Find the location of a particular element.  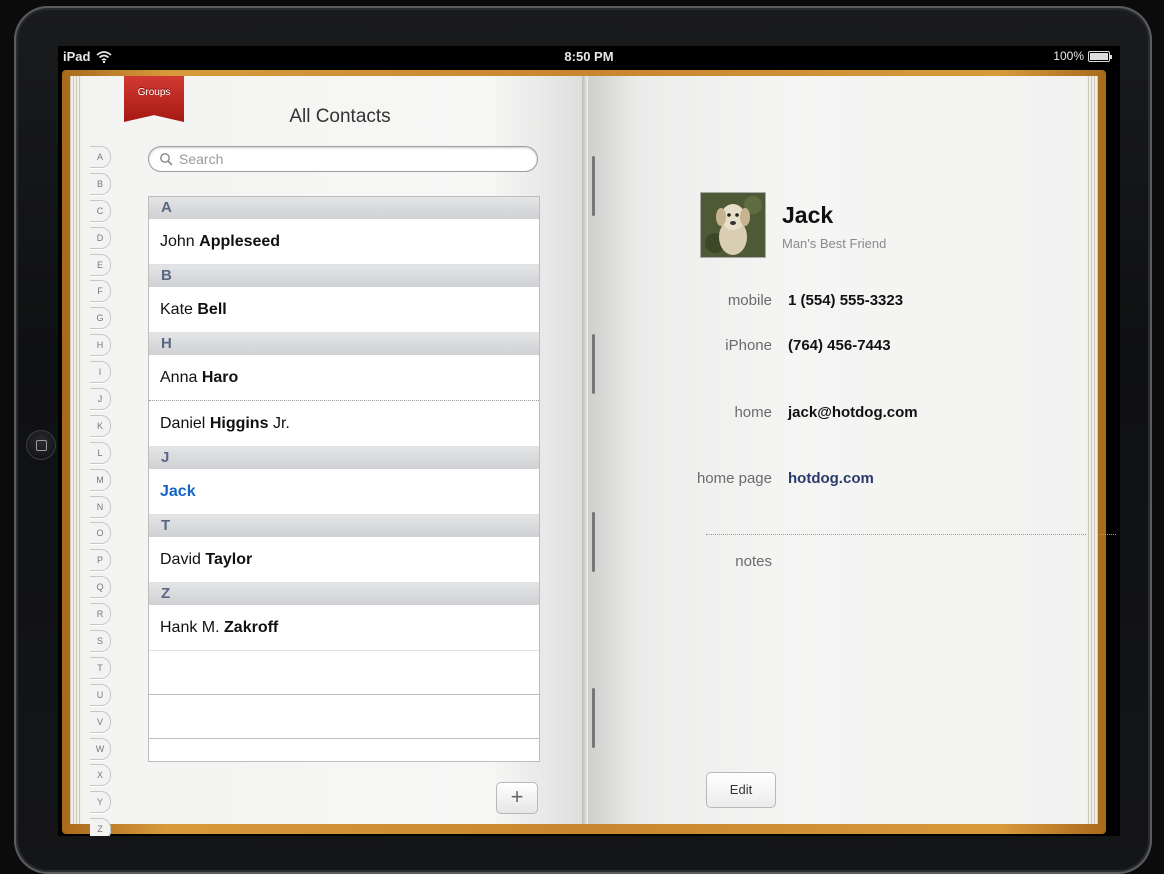

index-letter-k: K is located at coordinates (100, 425).